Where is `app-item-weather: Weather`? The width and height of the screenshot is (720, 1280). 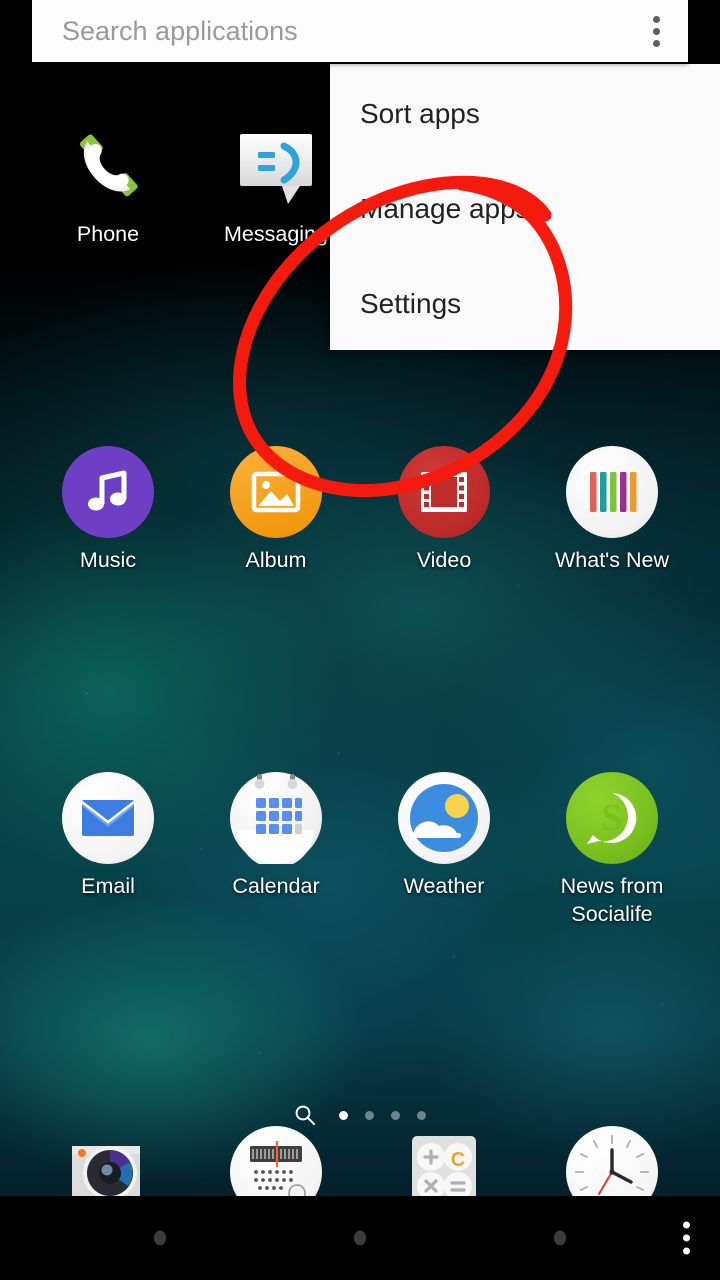
app-item-weather: Weather is located at coordinates (444, 849).